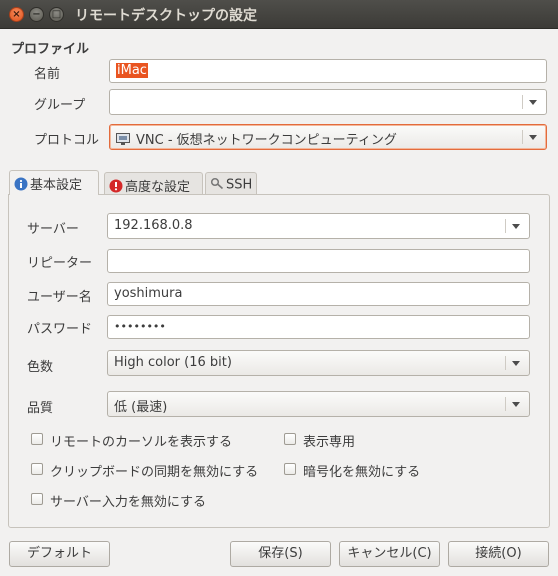  Describe the element at coordinates (217, 185) in the screenshot. I see `key-icon` at that location.